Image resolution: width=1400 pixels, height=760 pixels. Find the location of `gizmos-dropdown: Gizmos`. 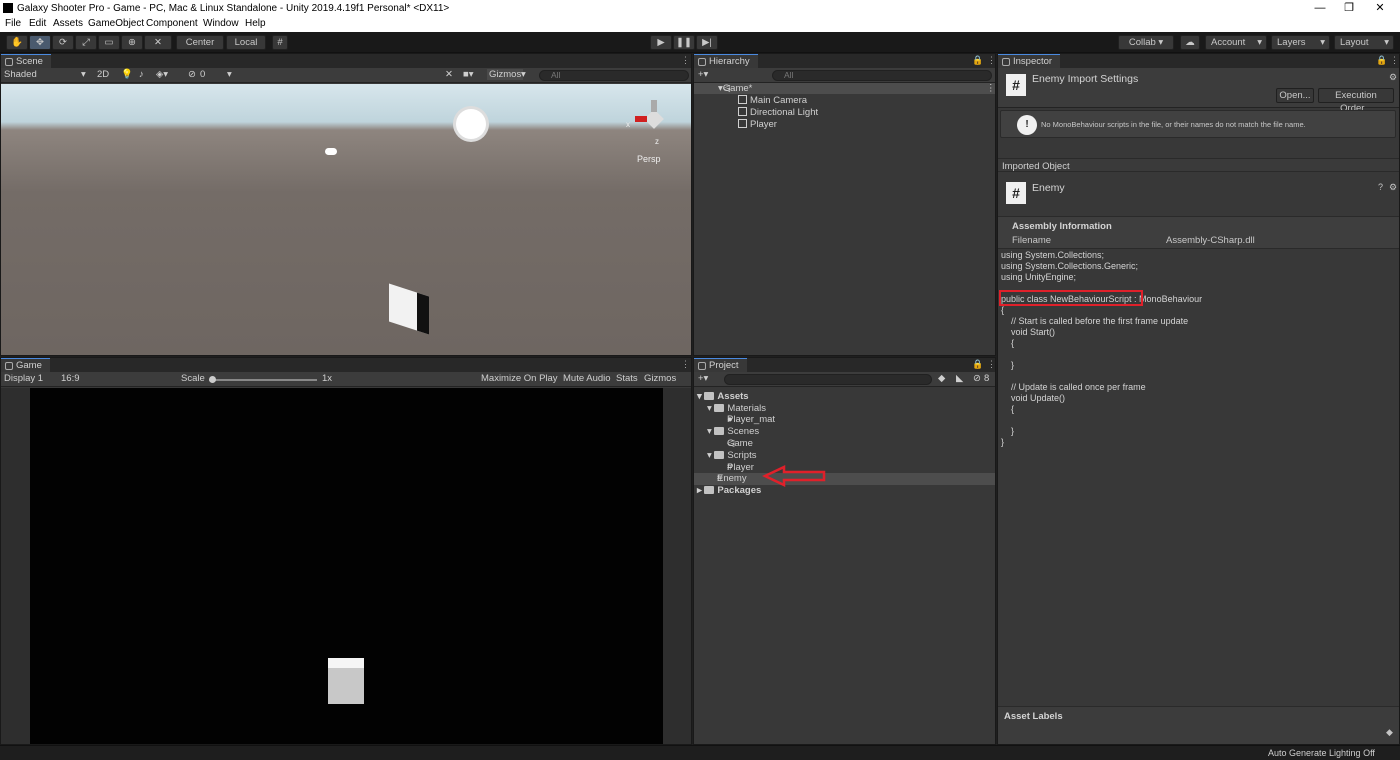

gizmos-dropdown: Gizmos is located at coordinates (505, 74).